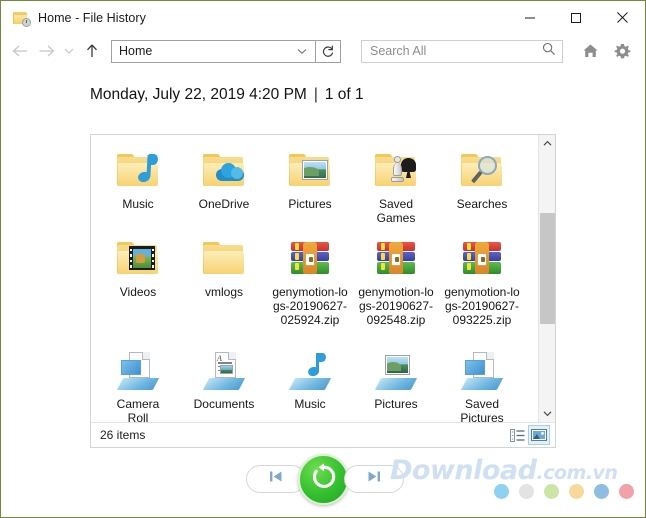 The height and width of the screenshot is (518, 646). Describe the element at coordinates (223, 292) in the screenshot. I see `list-item-label: vmlogs` at that location.